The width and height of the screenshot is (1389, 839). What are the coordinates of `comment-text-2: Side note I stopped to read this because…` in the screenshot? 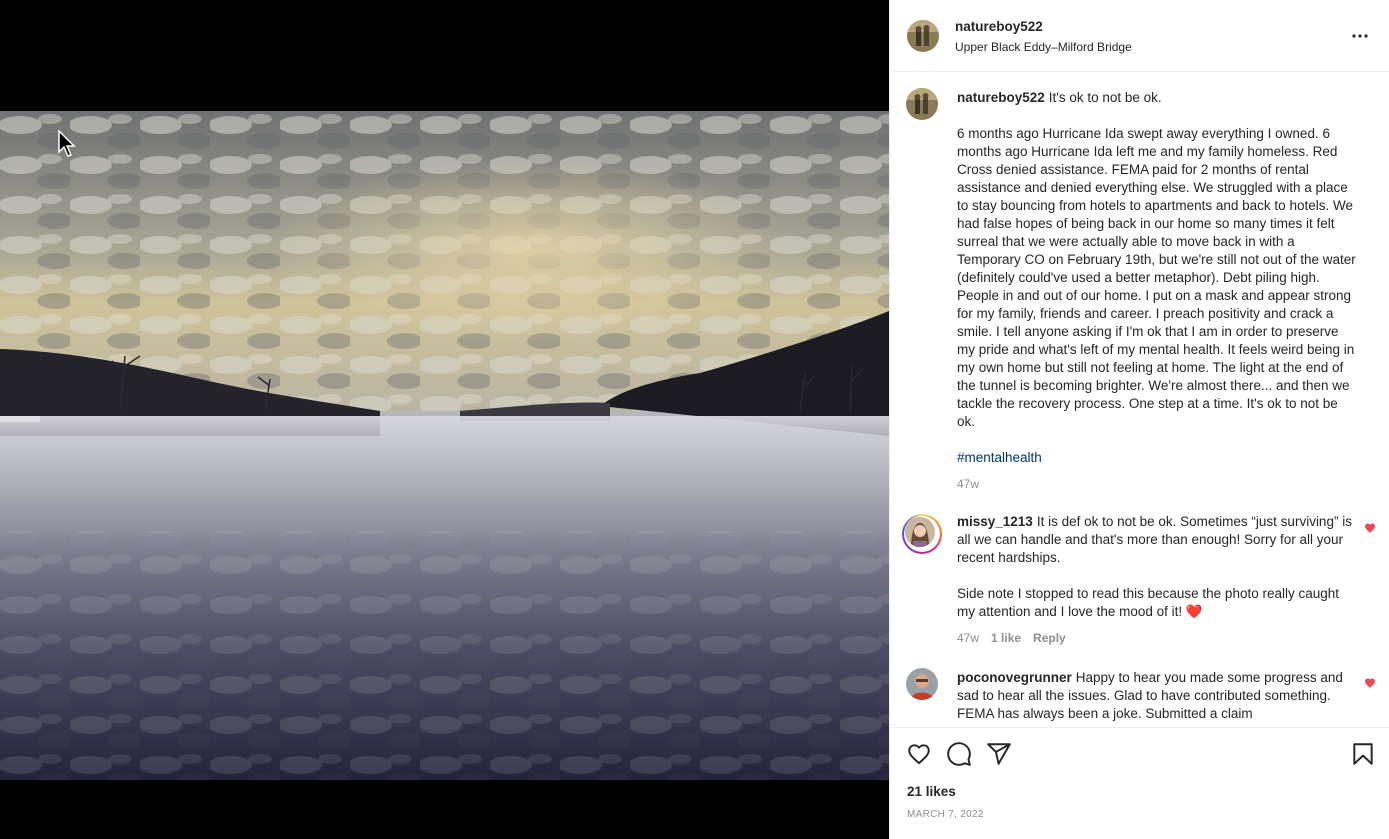 It's located at (1148, 602).